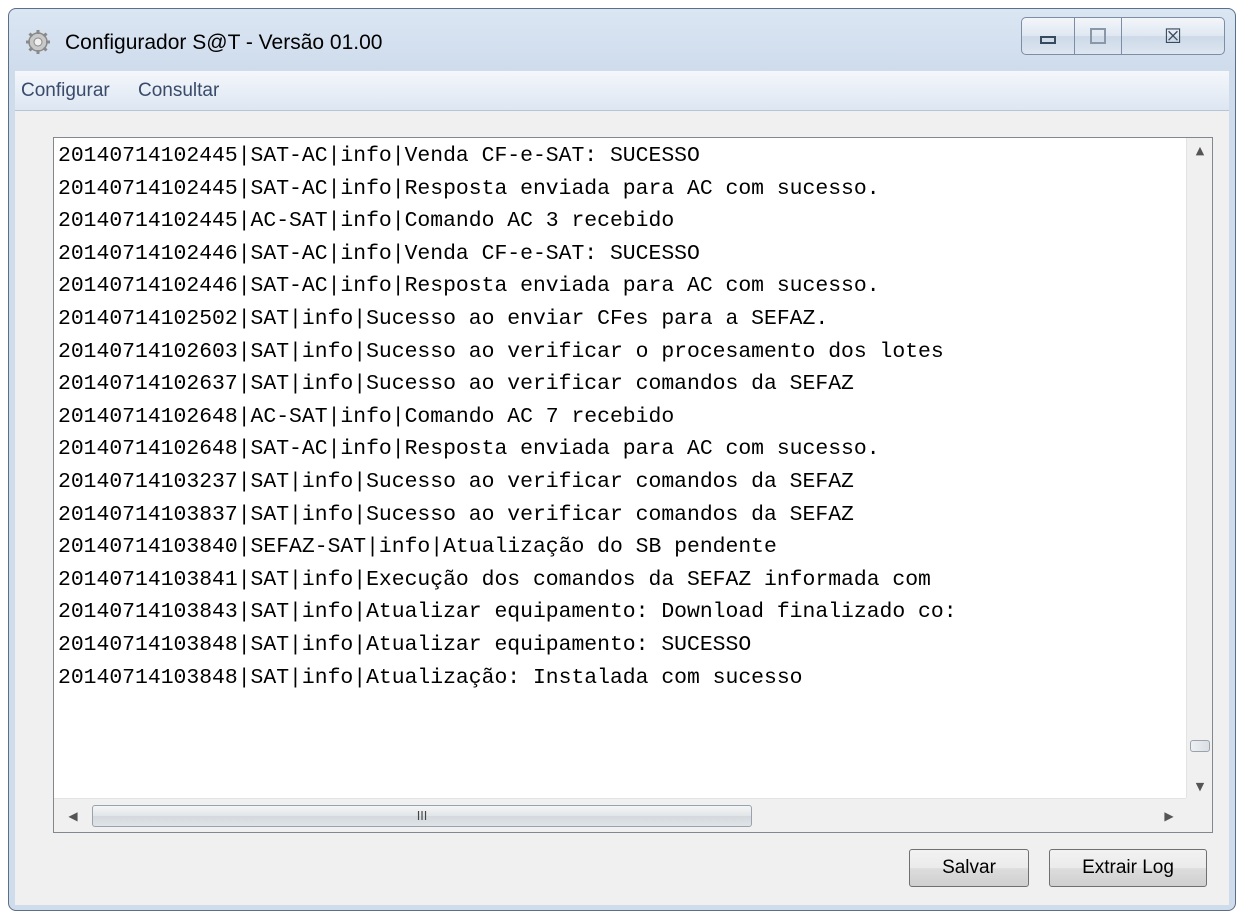 Image resolution: width=1244 pixels, height=920 pixels. What do you see at coordinates (73, 815) in the screenshot?
I see `scroll-left-icon: ◀` at bounding box center [73, 815].